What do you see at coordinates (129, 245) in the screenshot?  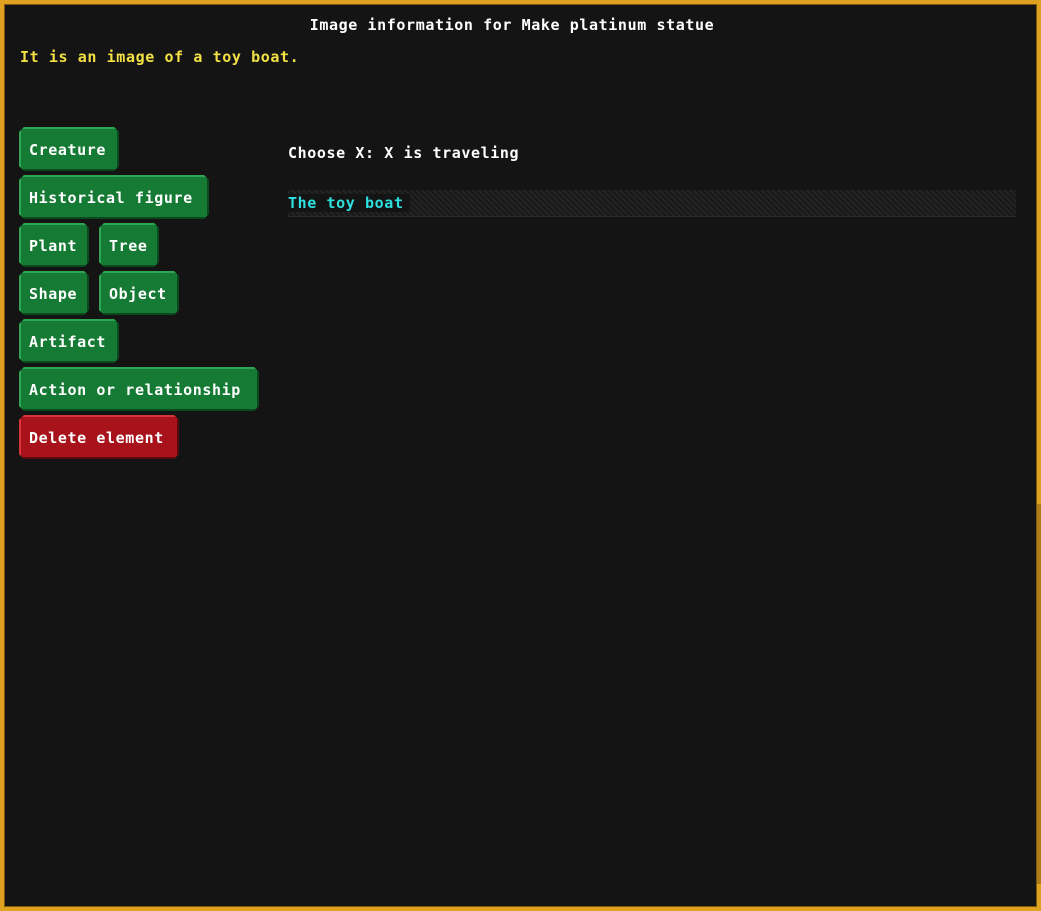 I see `tree-button: Tree` at bounding box center [129, 245].